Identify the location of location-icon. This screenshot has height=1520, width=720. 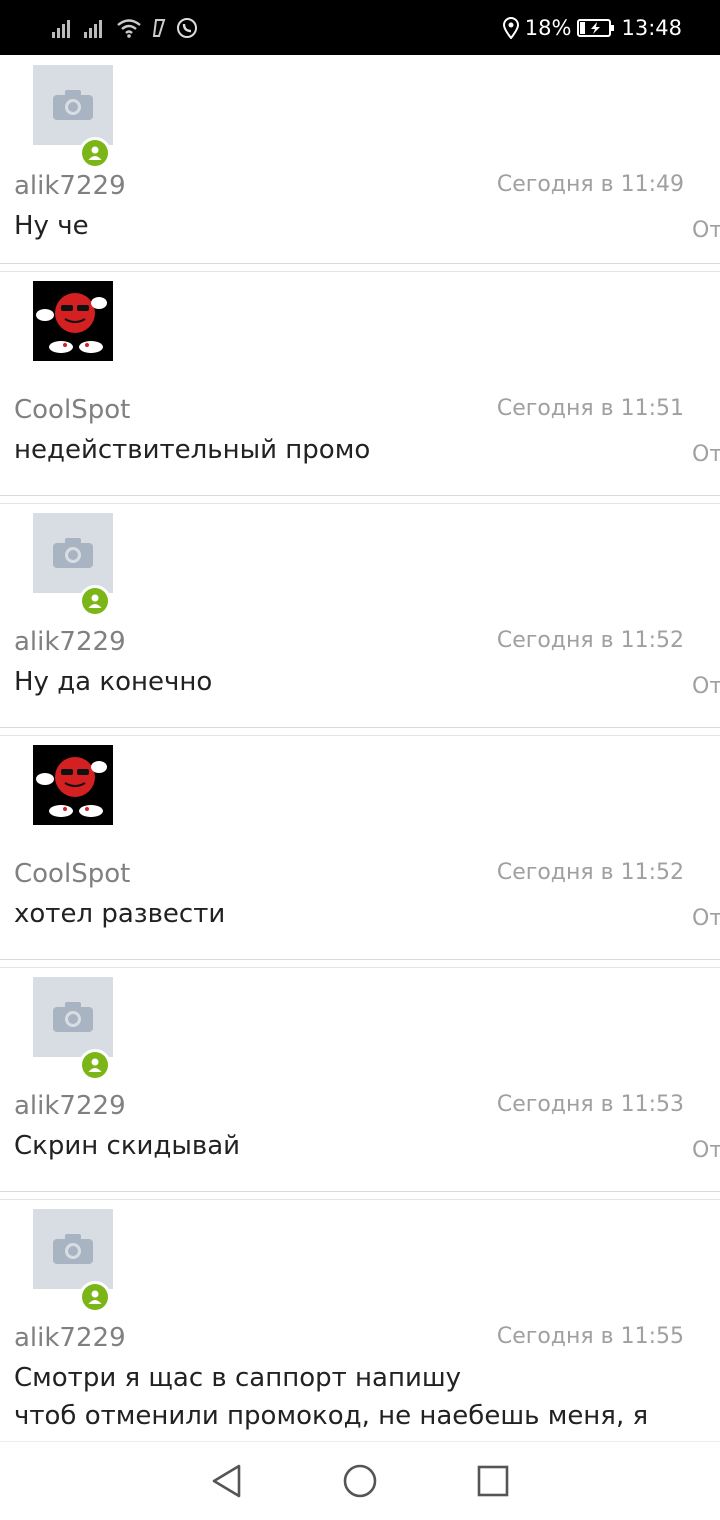
(510, 27).